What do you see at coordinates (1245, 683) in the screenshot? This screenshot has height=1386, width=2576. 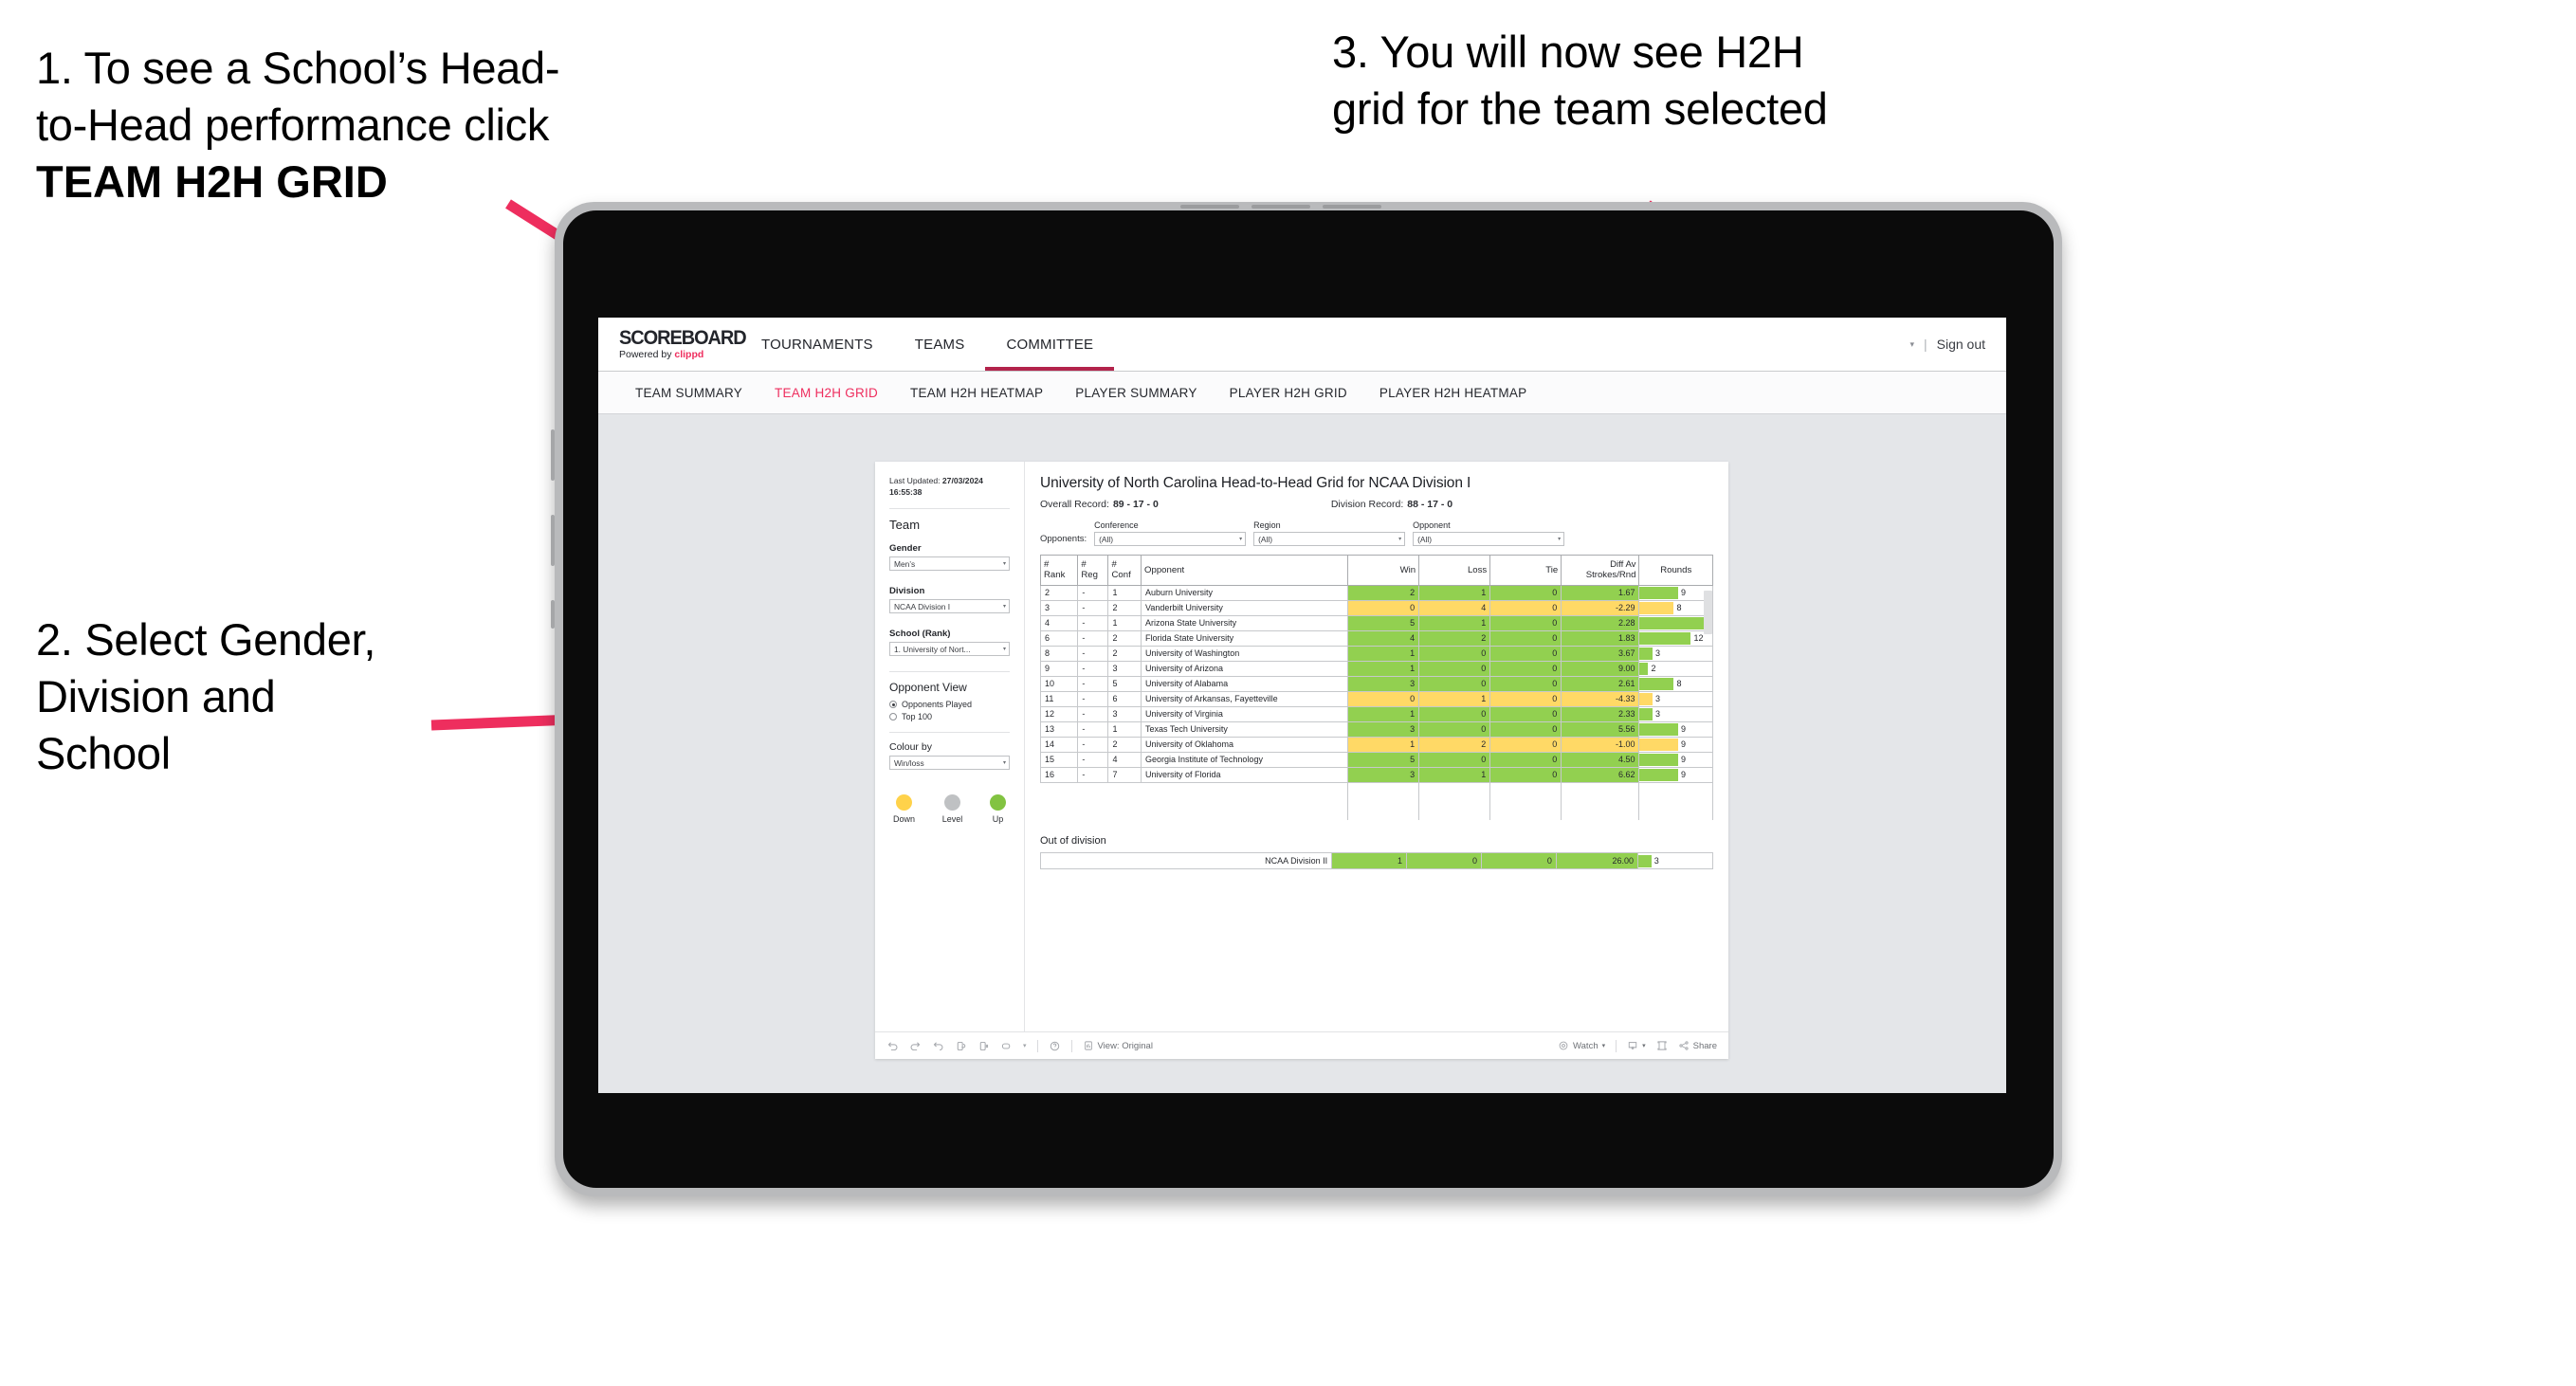 I see `cell-opponent: University of Alabama` at bounding box center [1245, 683].